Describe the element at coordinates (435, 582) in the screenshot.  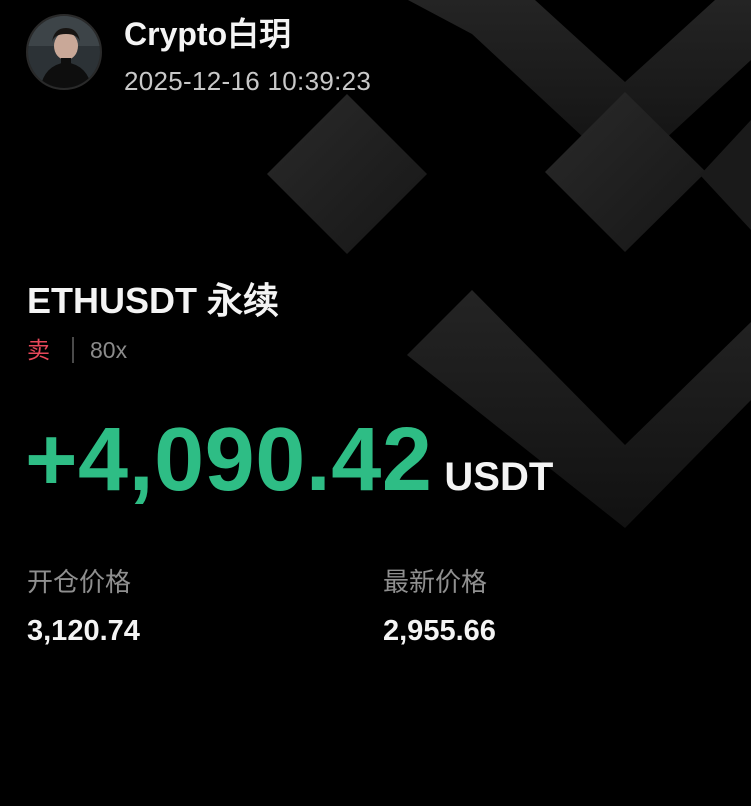
I see `last-price-label: 最新价格` at that location.